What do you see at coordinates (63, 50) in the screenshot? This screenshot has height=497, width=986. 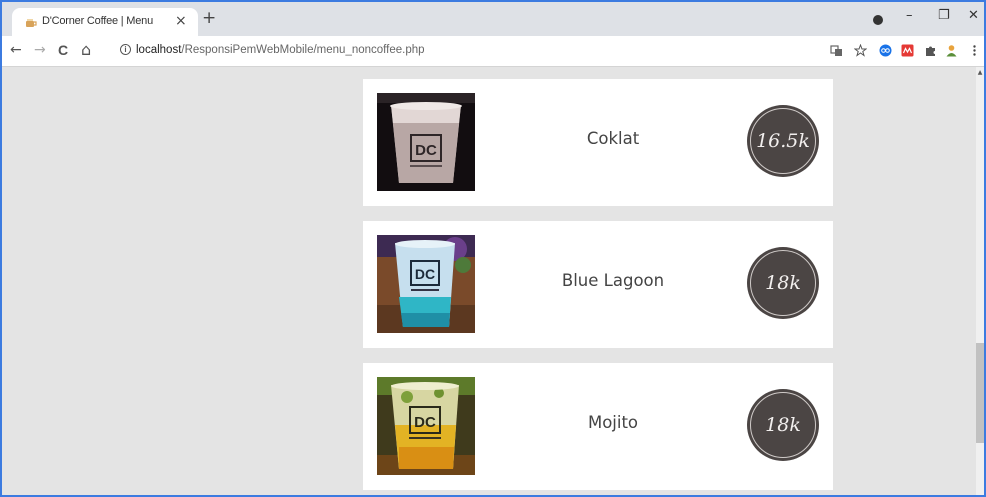 I see `reload-button: C` at bounding box center [63, 50].